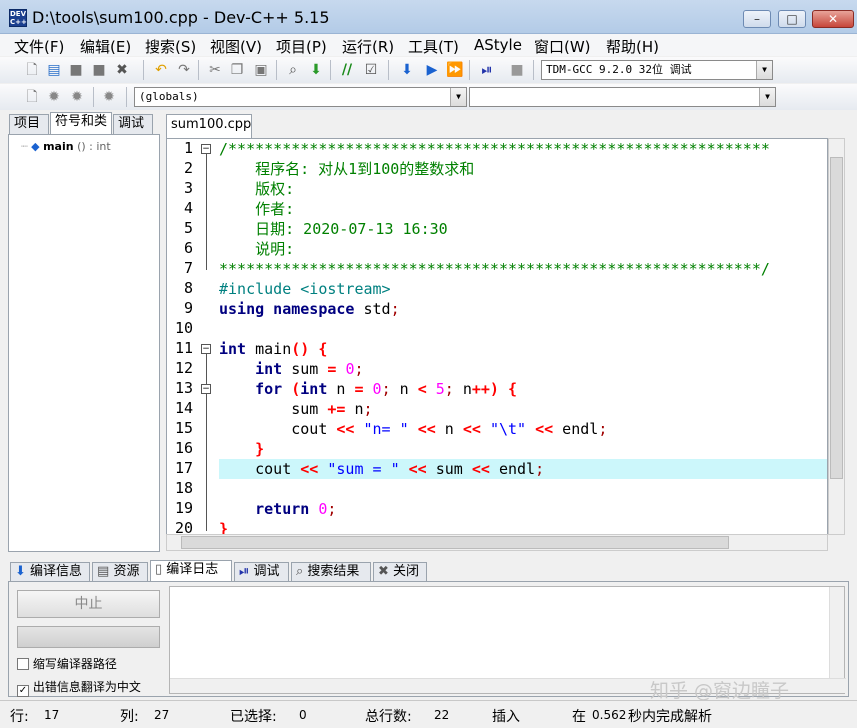 The image size is (857, 728). What do you see at coordinates (32, 70) in the screenshot?
I see `new-file-icon: 🗋` at bounding box center [32, 70].